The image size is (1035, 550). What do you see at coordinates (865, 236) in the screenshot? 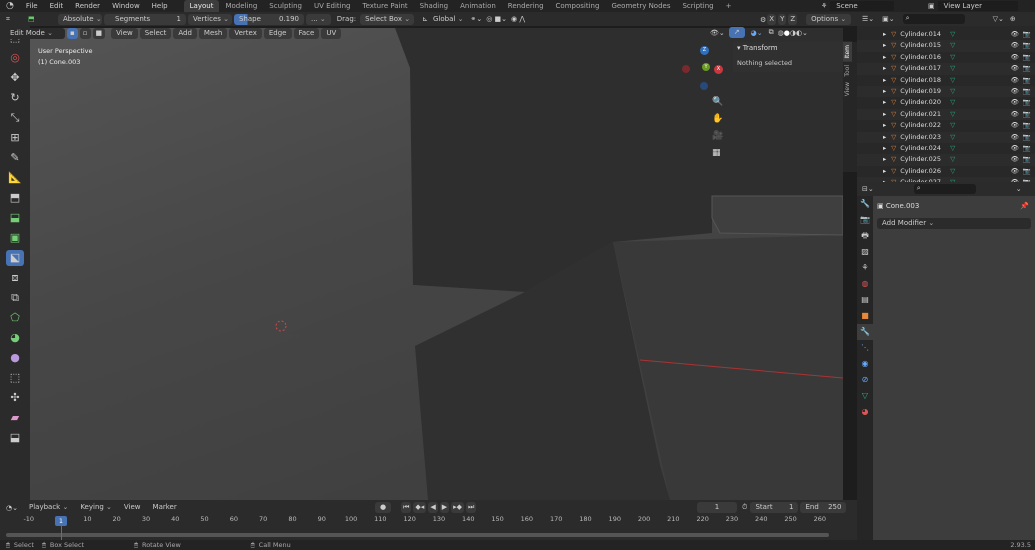
I see `output-tab-icon: 🖶` at bounding box center [865, 236].